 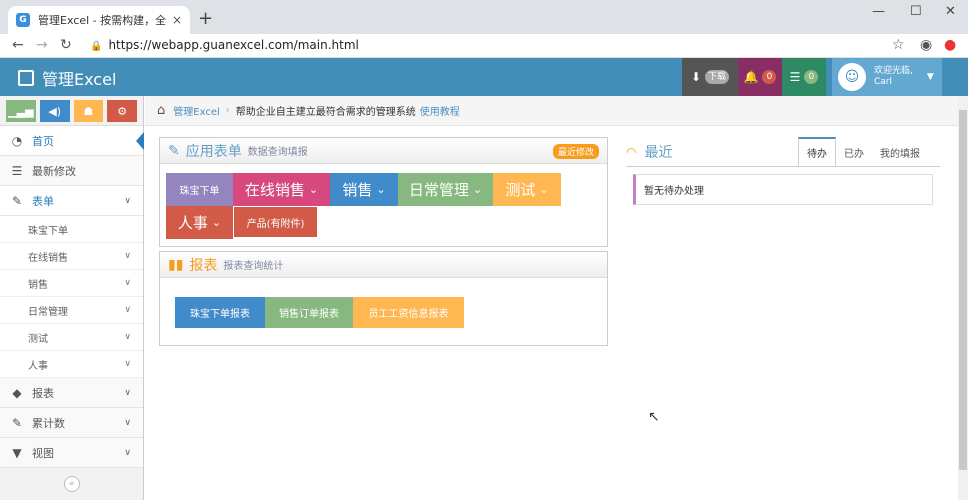 I want to click on users-shortcut-icon: ☗, so click(x=88, y=111).